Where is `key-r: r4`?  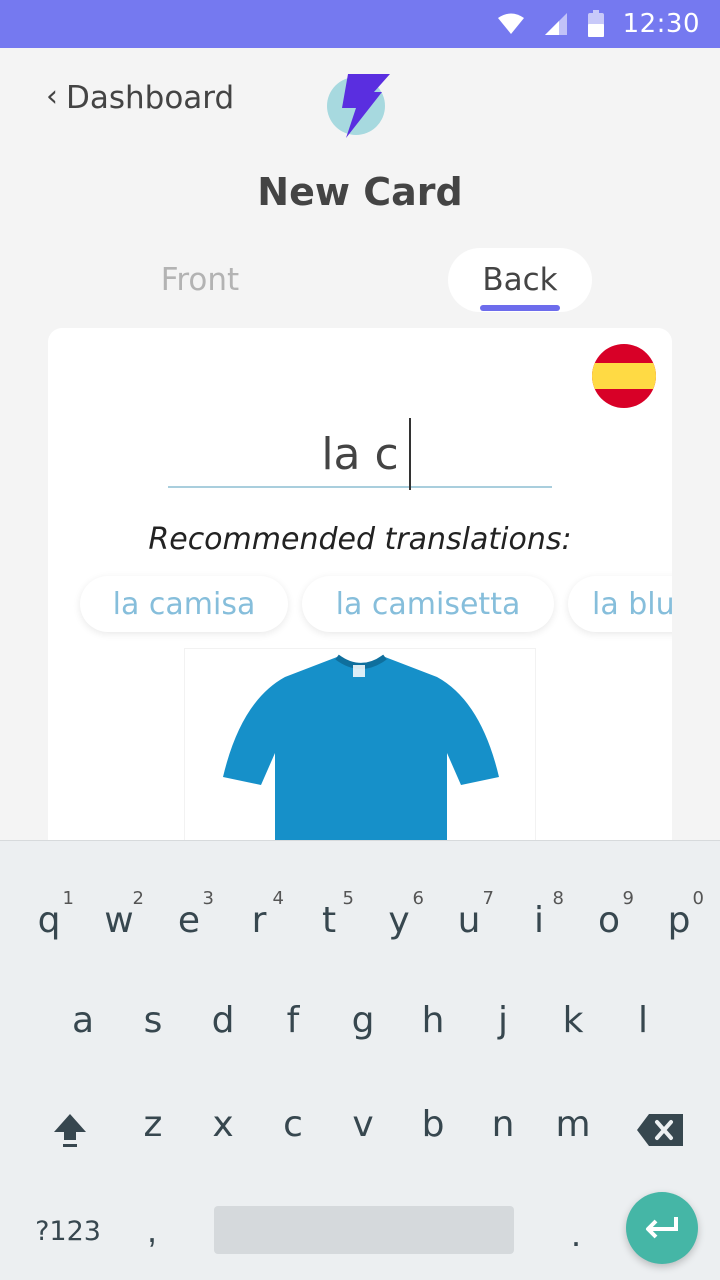
key-r: r4 is located at coordinates (259, 921).